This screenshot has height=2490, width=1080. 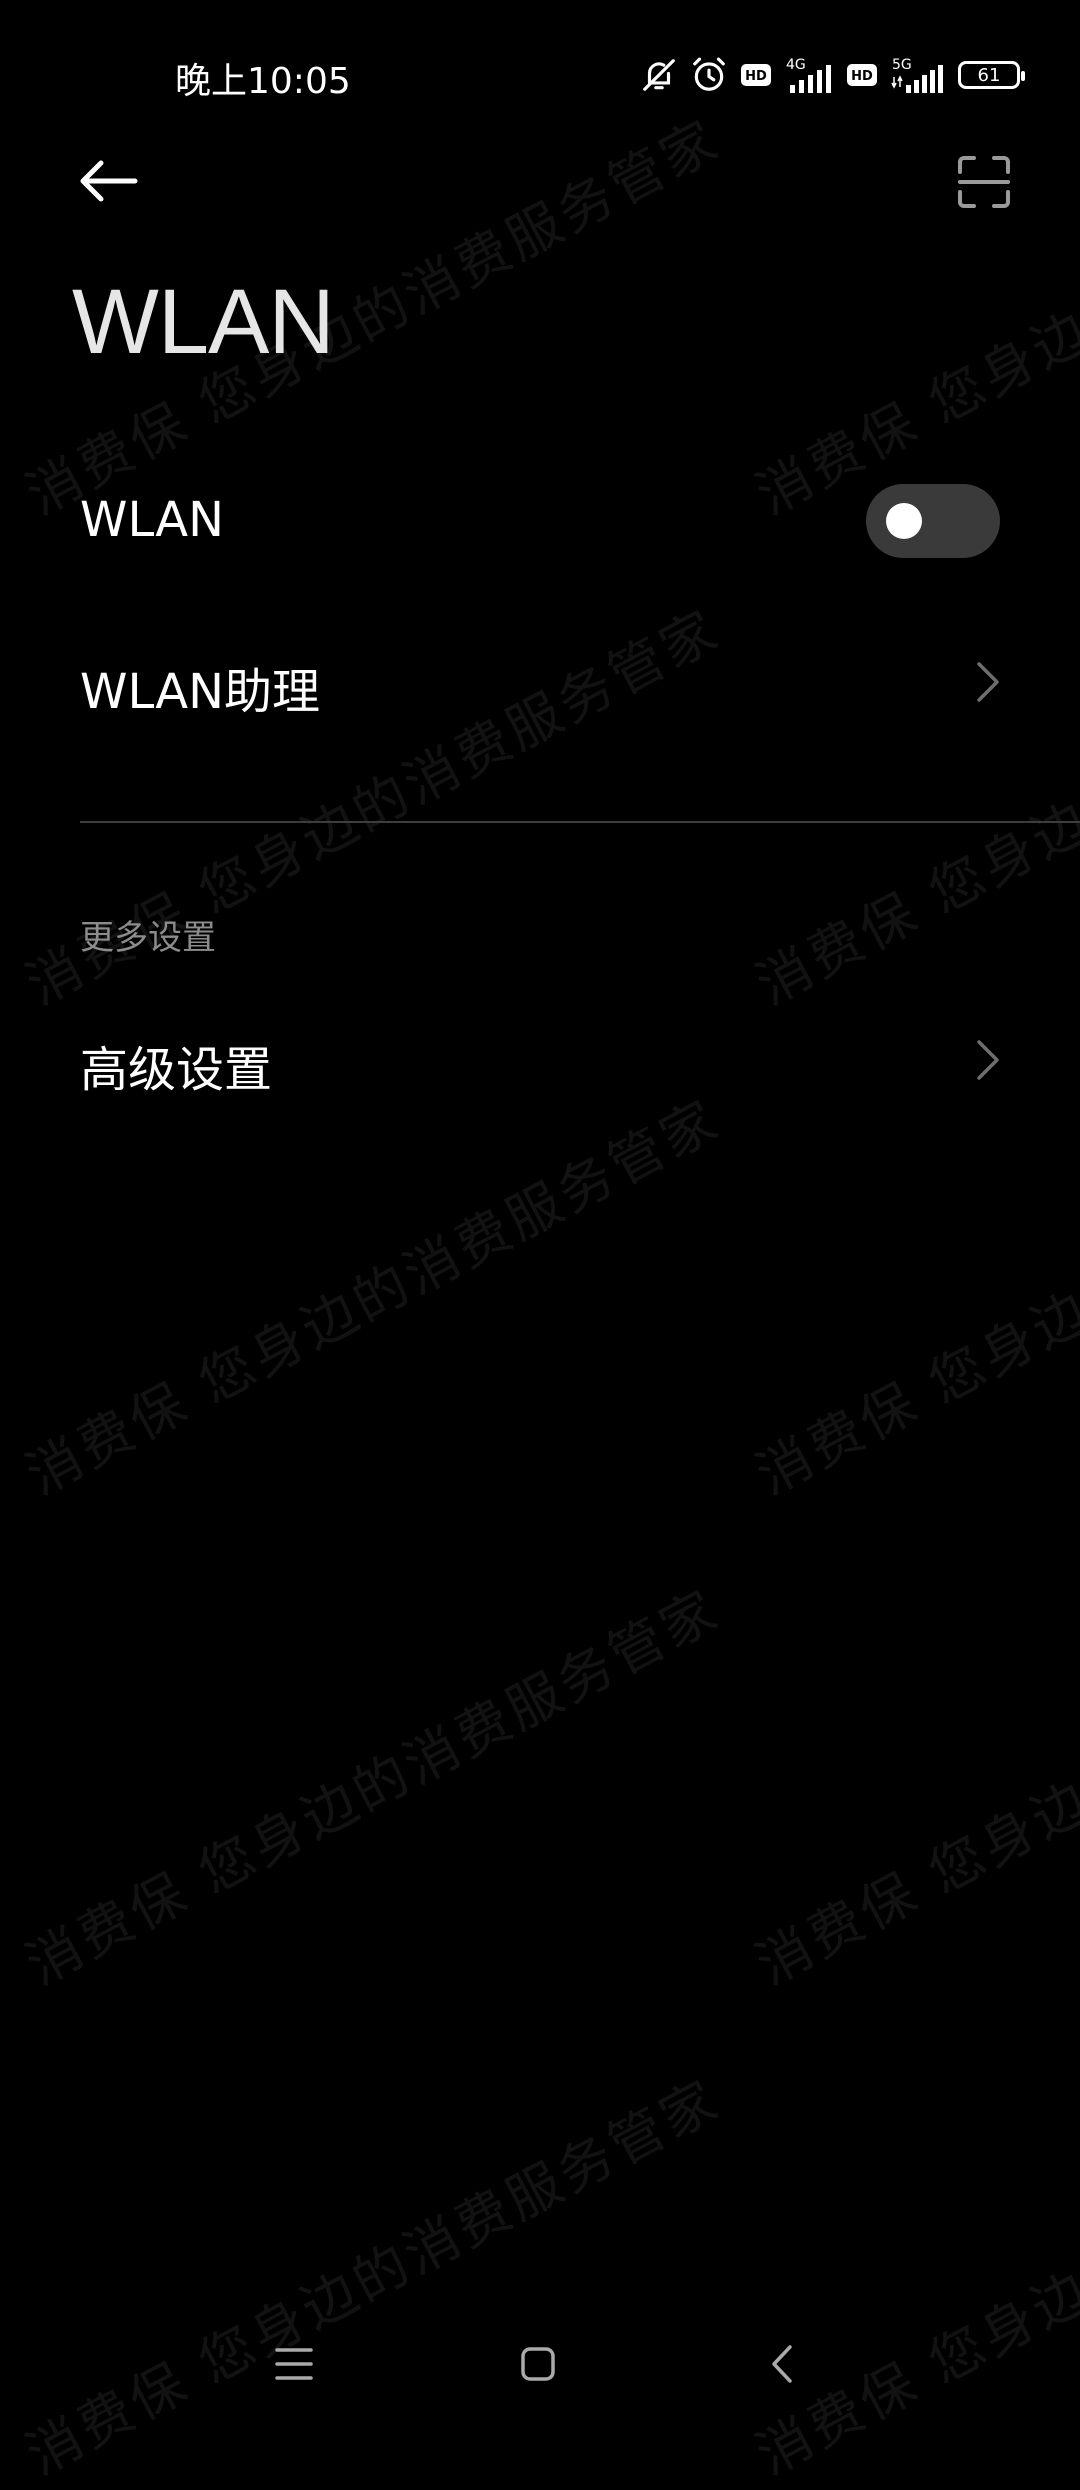 I want to click on signal-icon: 5G, so click(x=918, y=75).